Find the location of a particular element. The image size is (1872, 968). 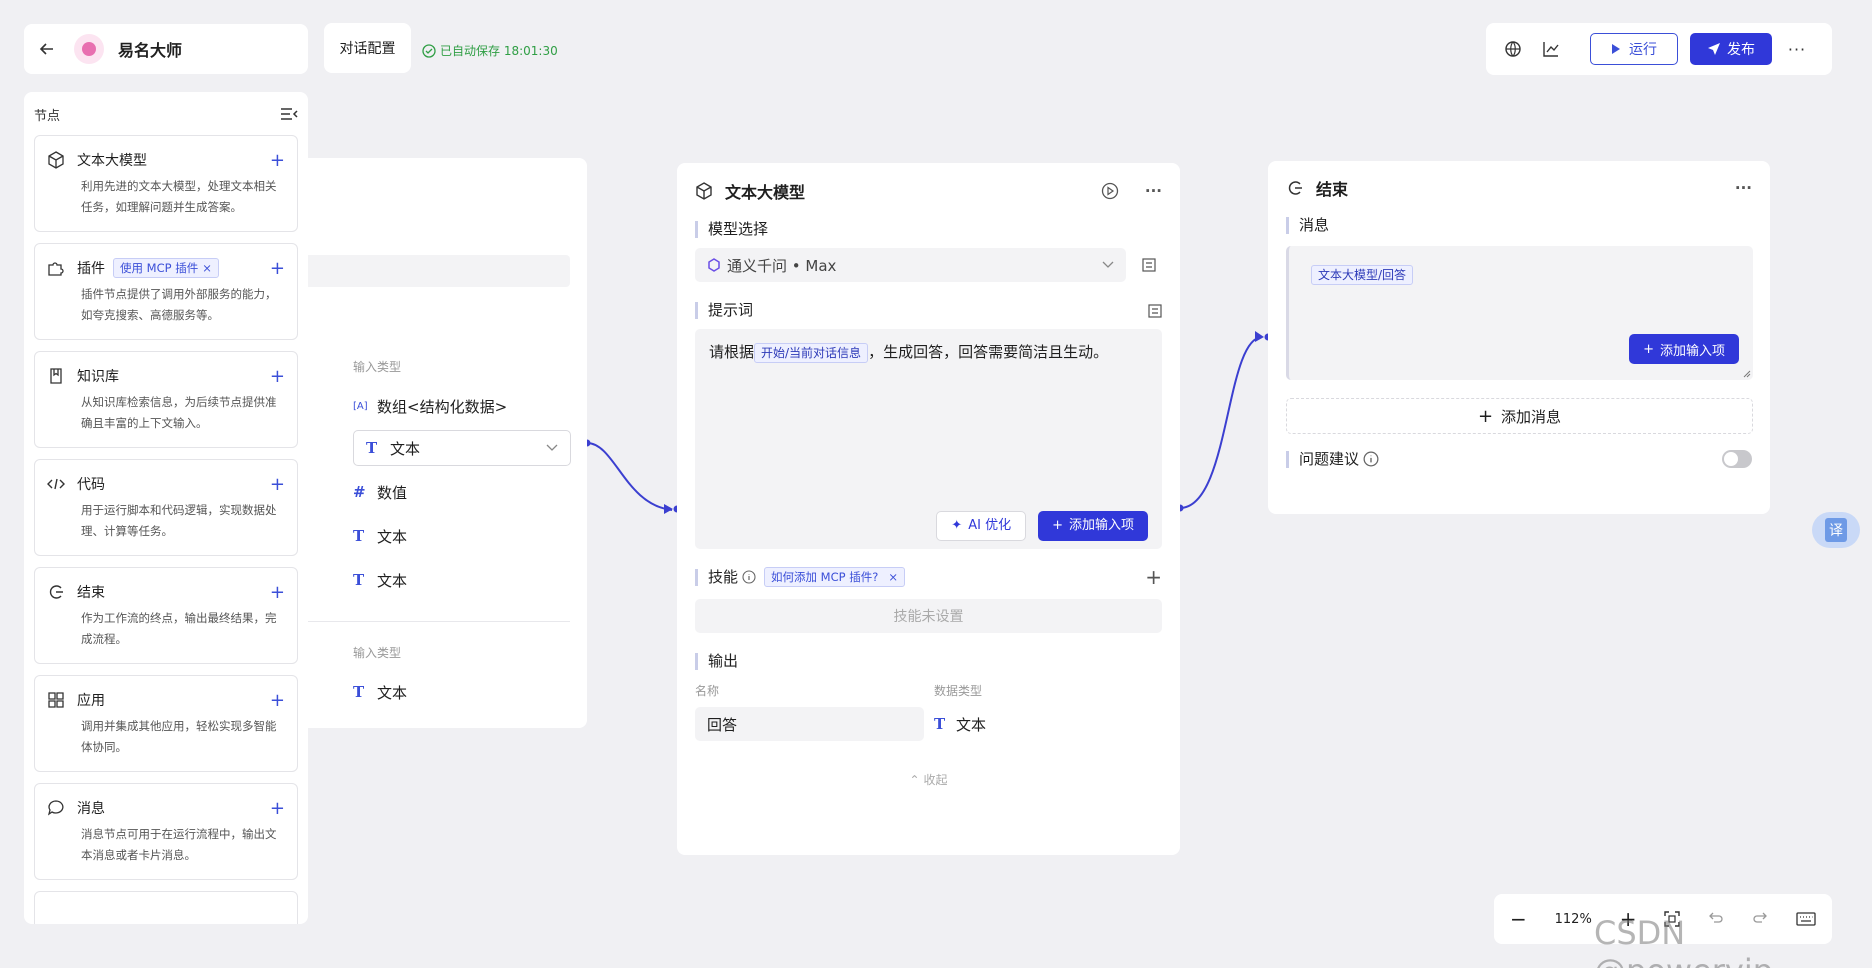

translate-button: 译 is located at coordinates (1836, 530).